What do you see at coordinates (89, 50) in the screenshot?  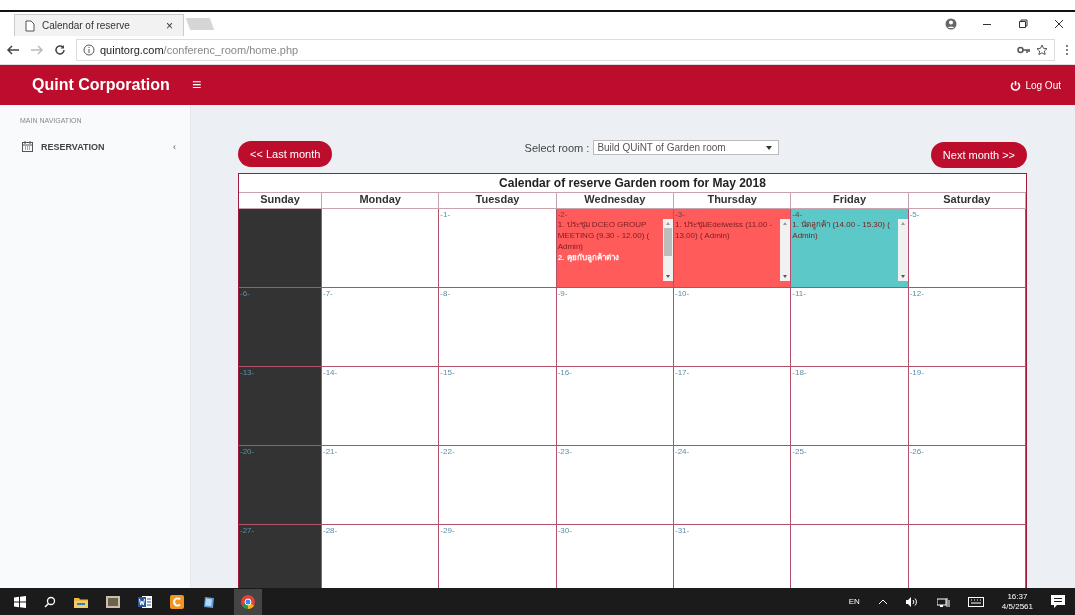 I see `info-icon` at bounding box center [89, 50].